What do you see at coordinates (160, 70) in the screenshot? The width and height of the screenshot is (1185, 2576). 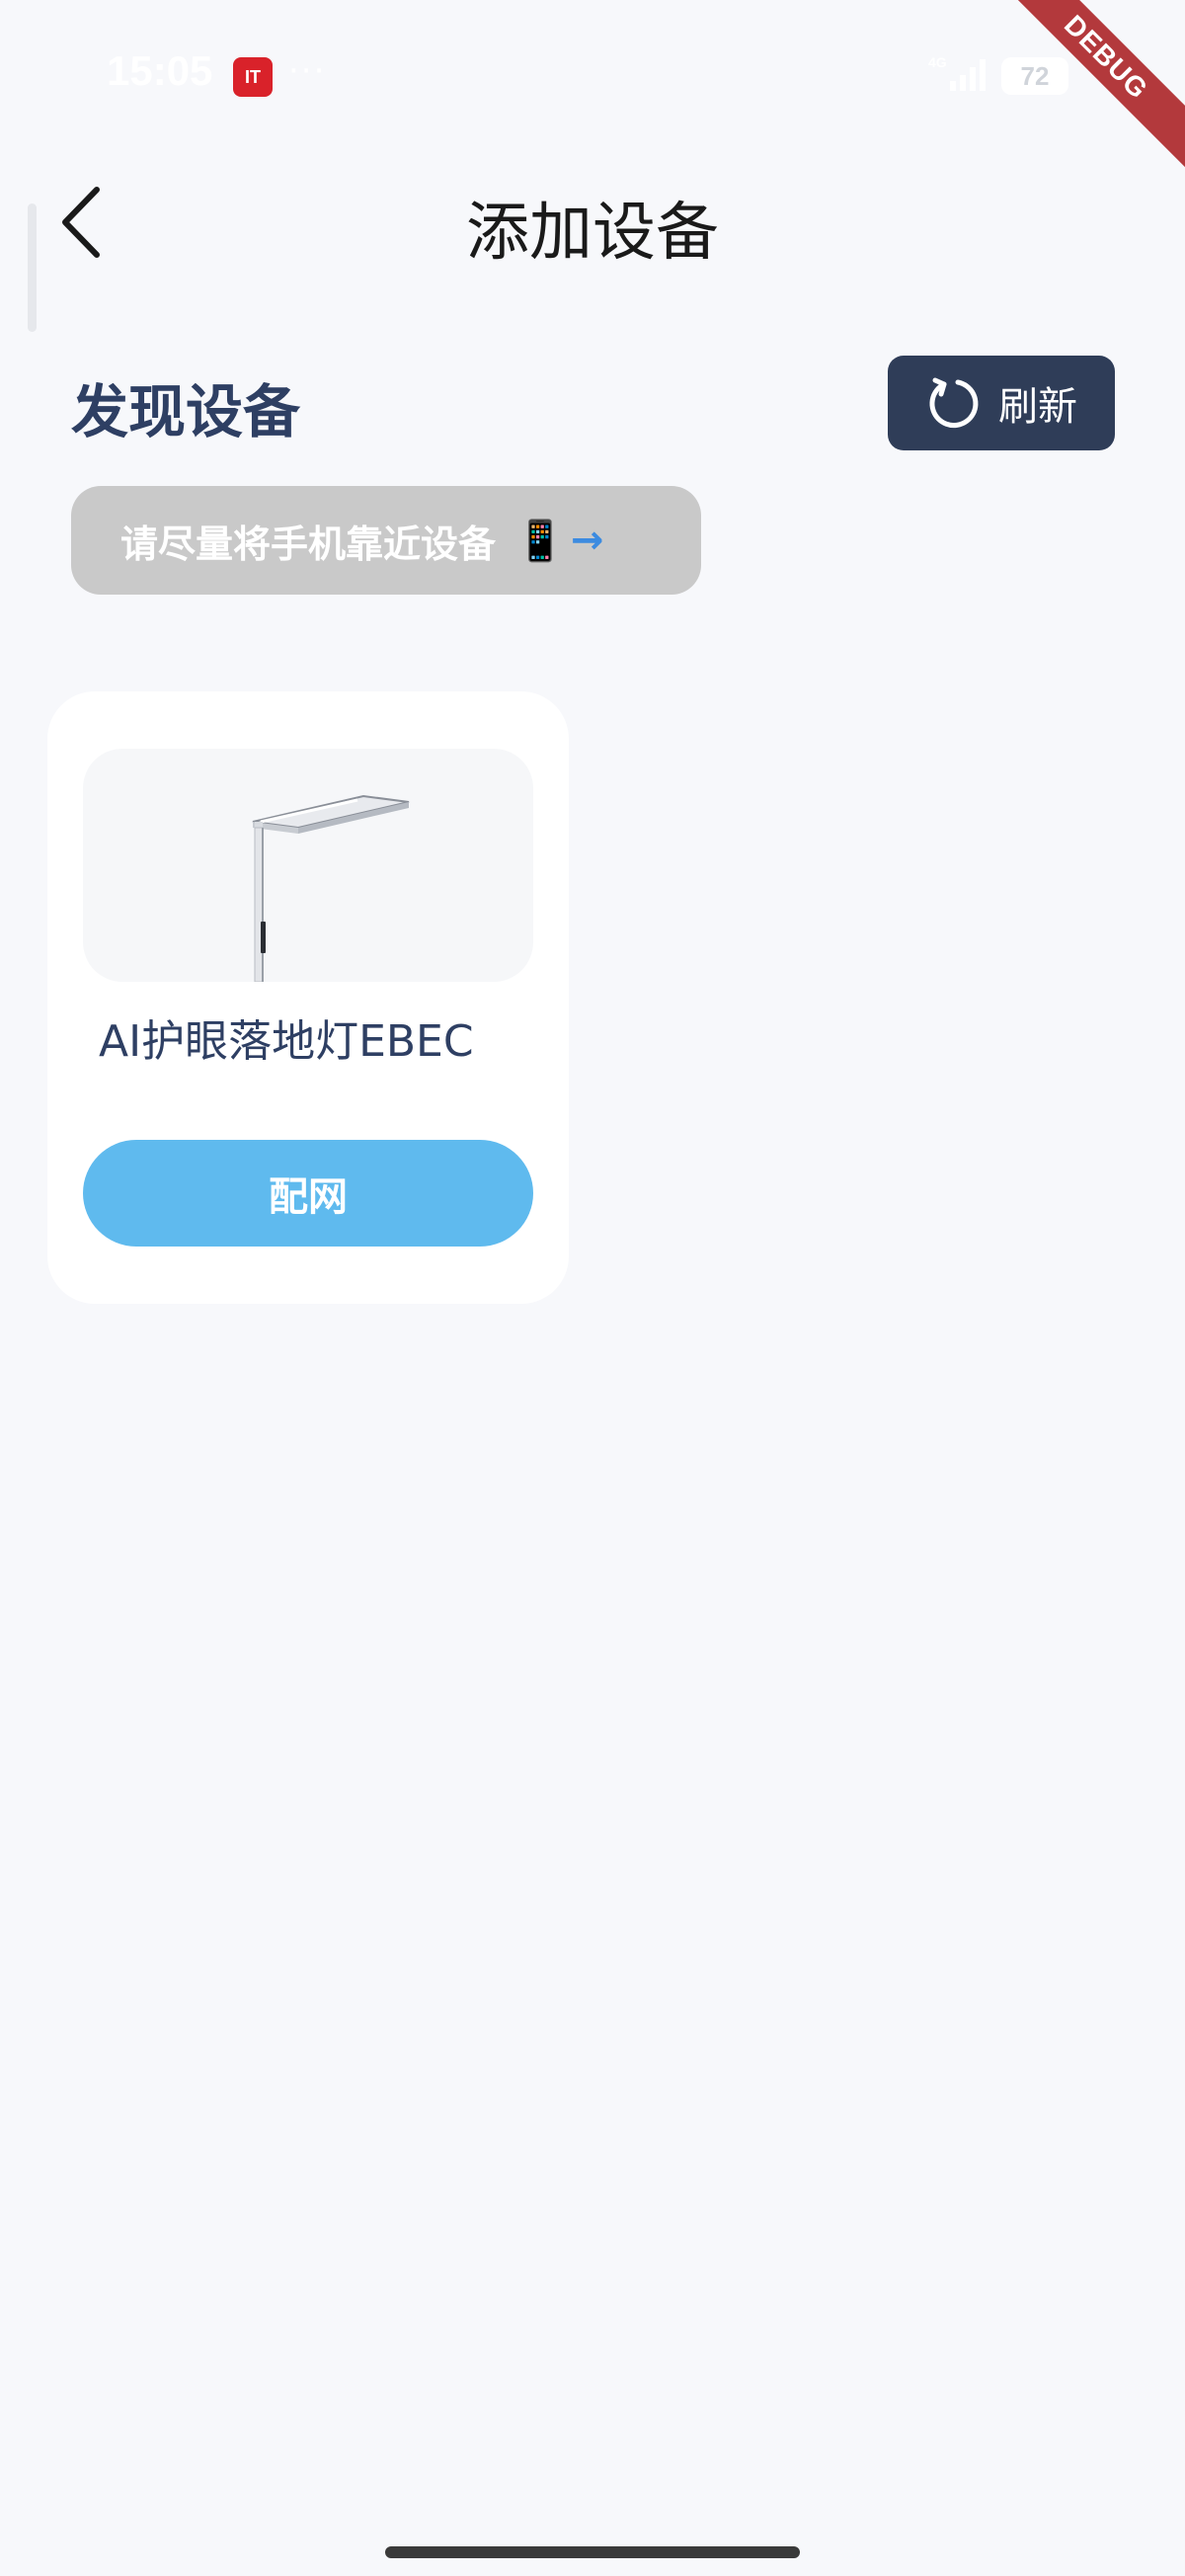 I see `status-time: 15:05` at bounding box center [160, 70].